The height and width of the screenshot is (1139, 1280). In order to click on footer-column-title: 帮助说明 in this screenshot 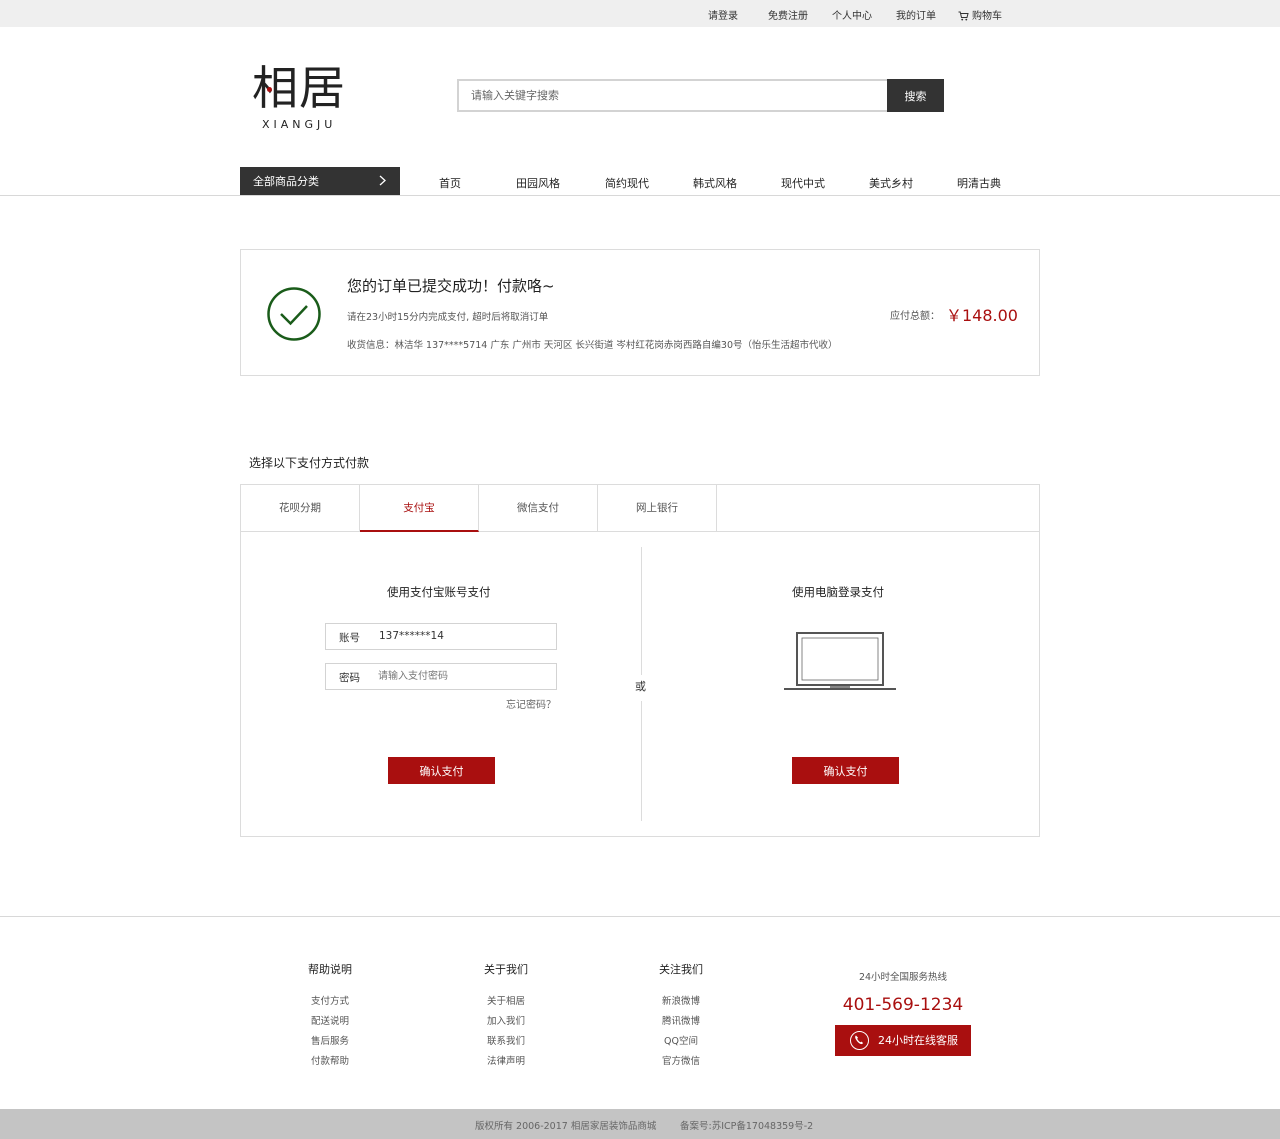, I will do `click(330, 969)`.